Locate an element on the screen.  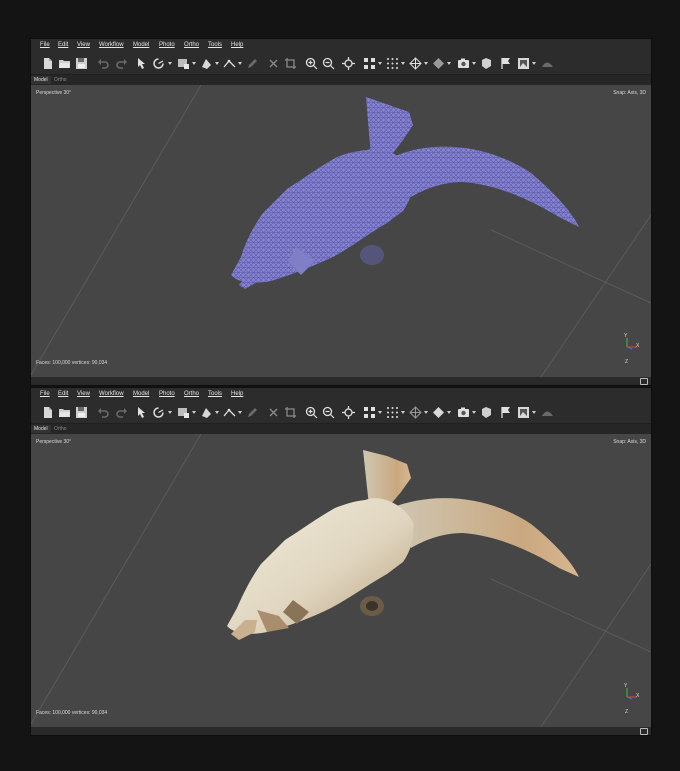
axis-z-label: Z is located at coordinates (627, 712).